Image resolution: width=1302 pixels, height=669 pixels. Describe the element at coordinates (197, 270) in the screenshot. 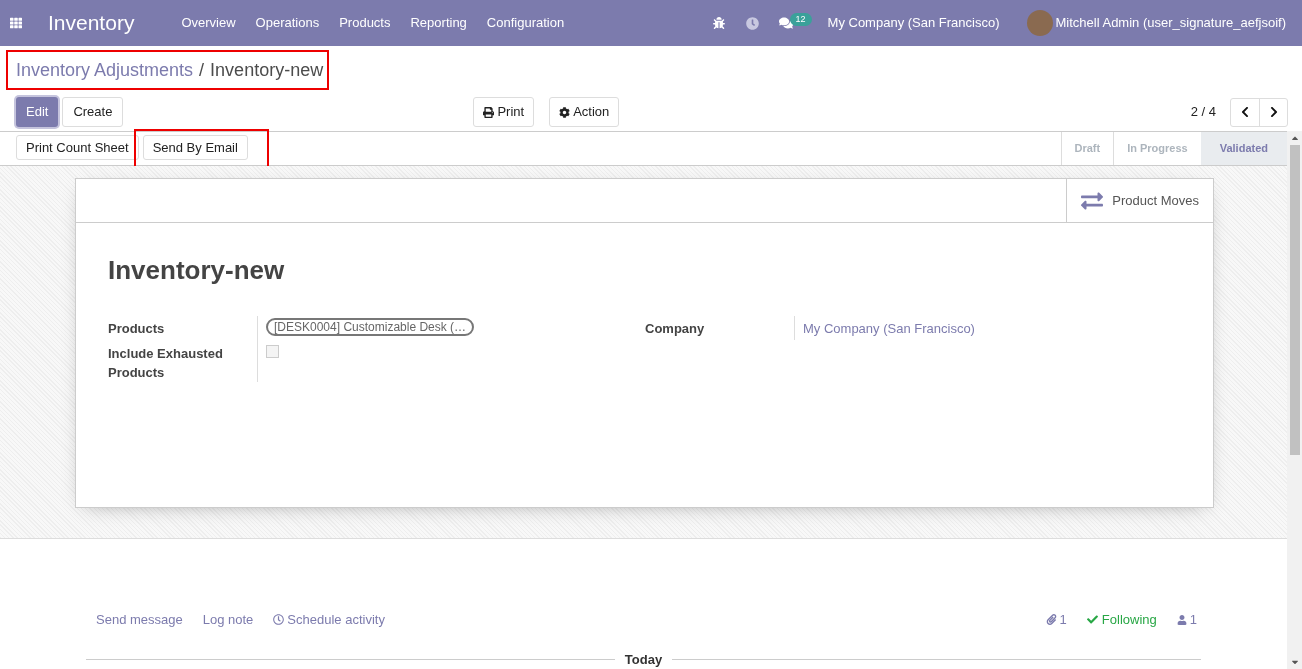

I see `record-title: Inventory-new` at that location.